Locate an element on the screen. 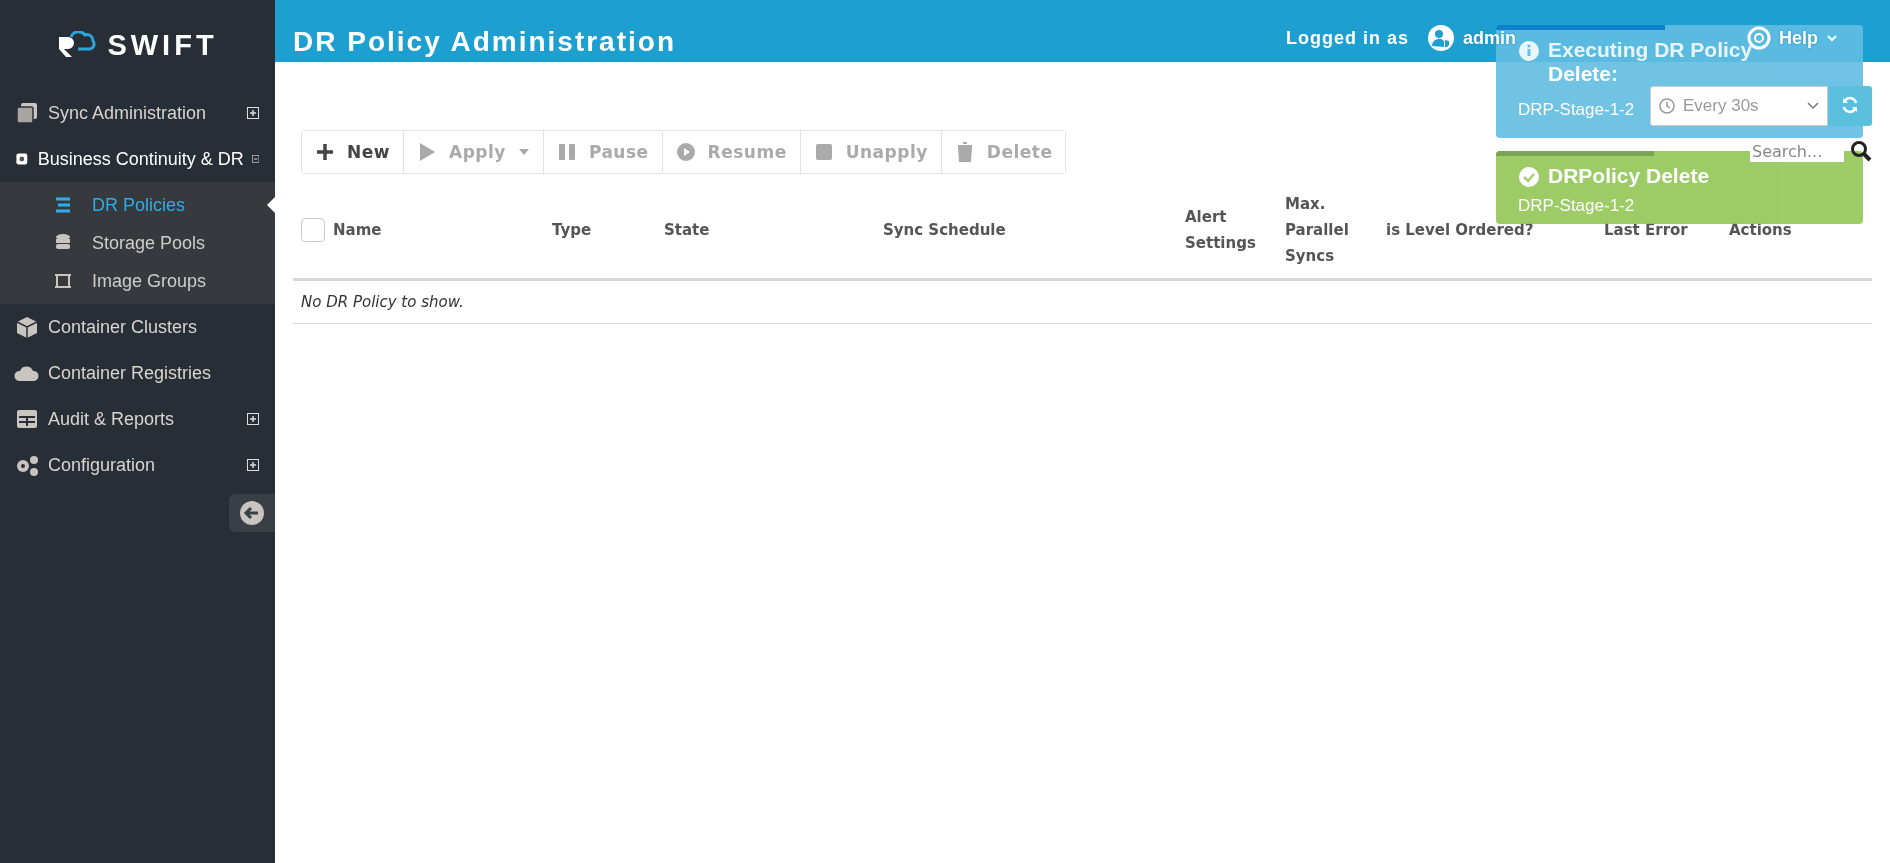  submenu-item: Image Groups is located at coordinates (137, 281).